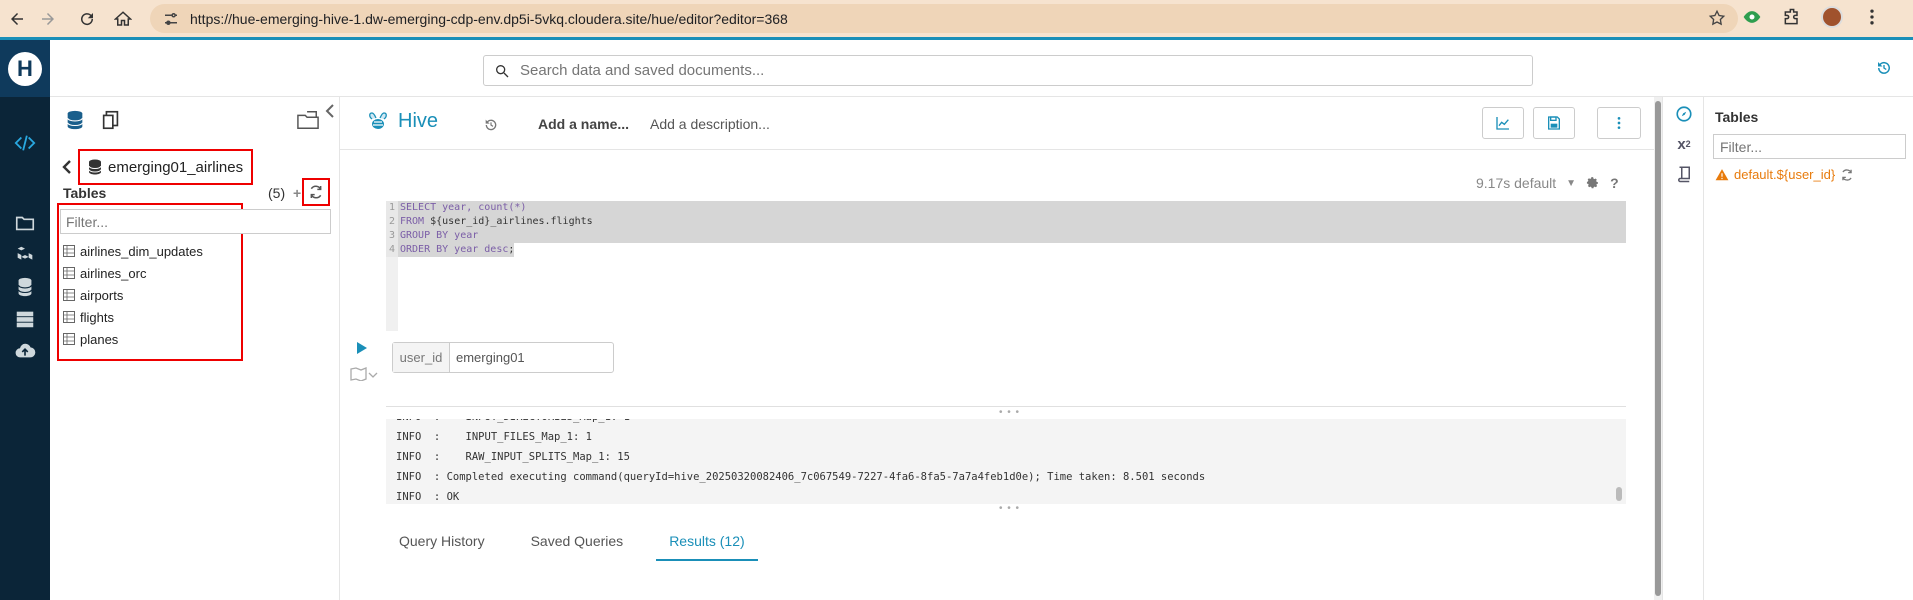  Describe the element at coordinates (1784, 174) in the screenshot. I see `warning-text: default.${user_id}` at that location.